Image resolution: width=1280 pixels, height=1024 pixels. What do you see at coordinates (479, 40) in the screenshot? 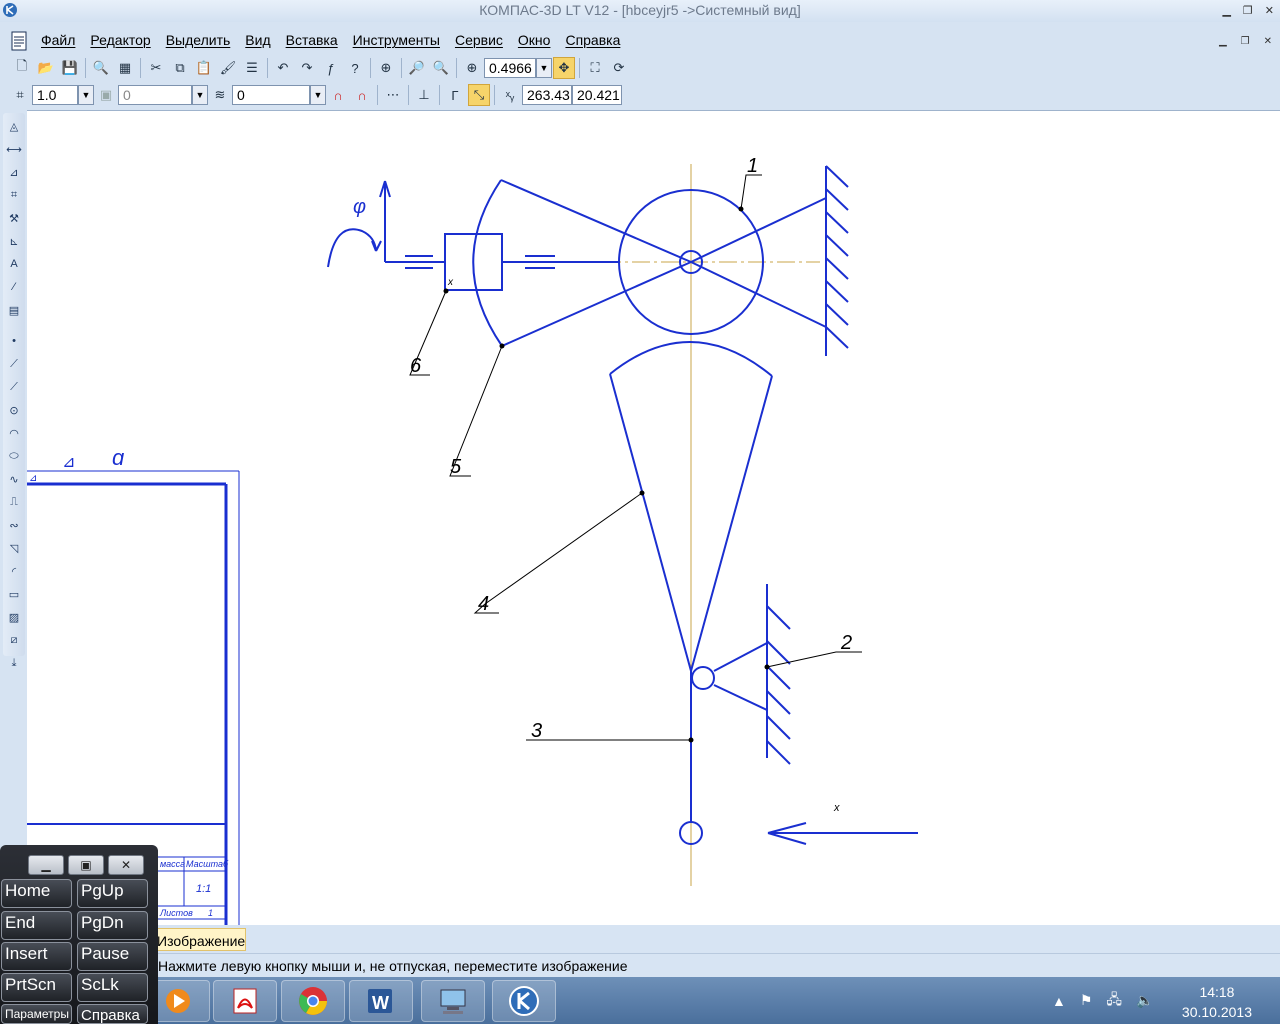
I see `menu-service: Сервис` at bounding box center [479, 40].